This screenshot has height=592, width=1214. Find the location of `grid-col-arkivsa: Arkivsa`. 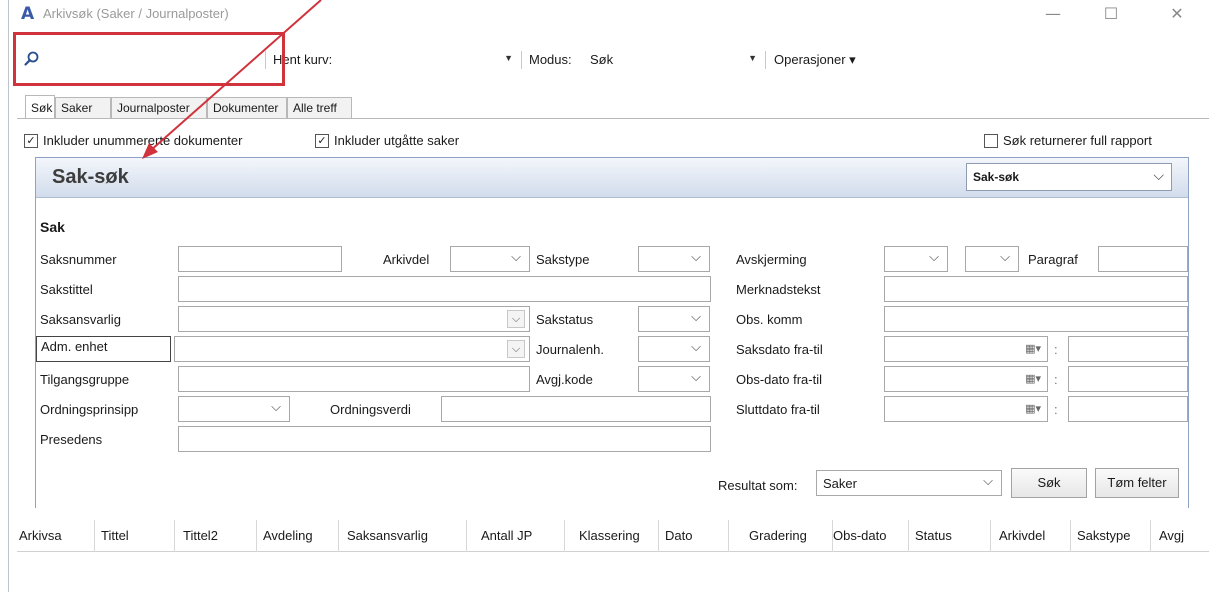

grid-col-arkivsa: Arkivsa is located at coordinates (57, 536).